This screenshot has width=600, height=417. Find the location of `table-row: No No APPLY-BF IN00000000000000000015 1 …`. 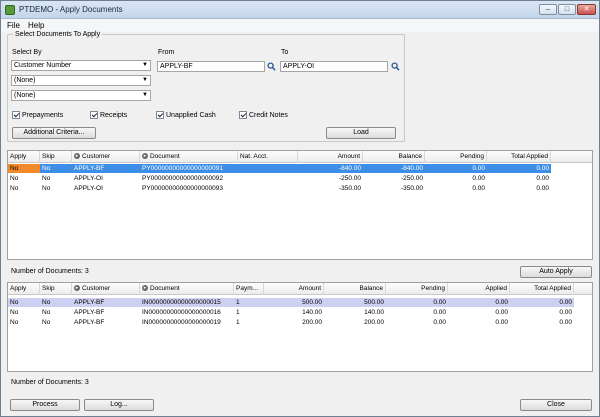

table-row: No No APPLY-BF IN00000000000000000015 1 … is located at coordinates (291, 302).